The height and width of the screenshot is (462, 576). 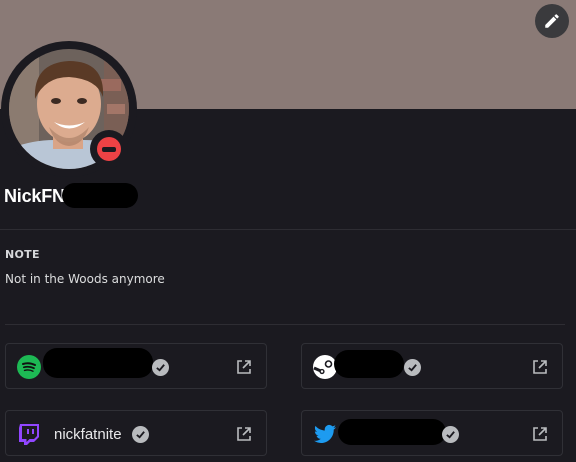 I want to click on edit-profile-button, so click(x=552, y=21).